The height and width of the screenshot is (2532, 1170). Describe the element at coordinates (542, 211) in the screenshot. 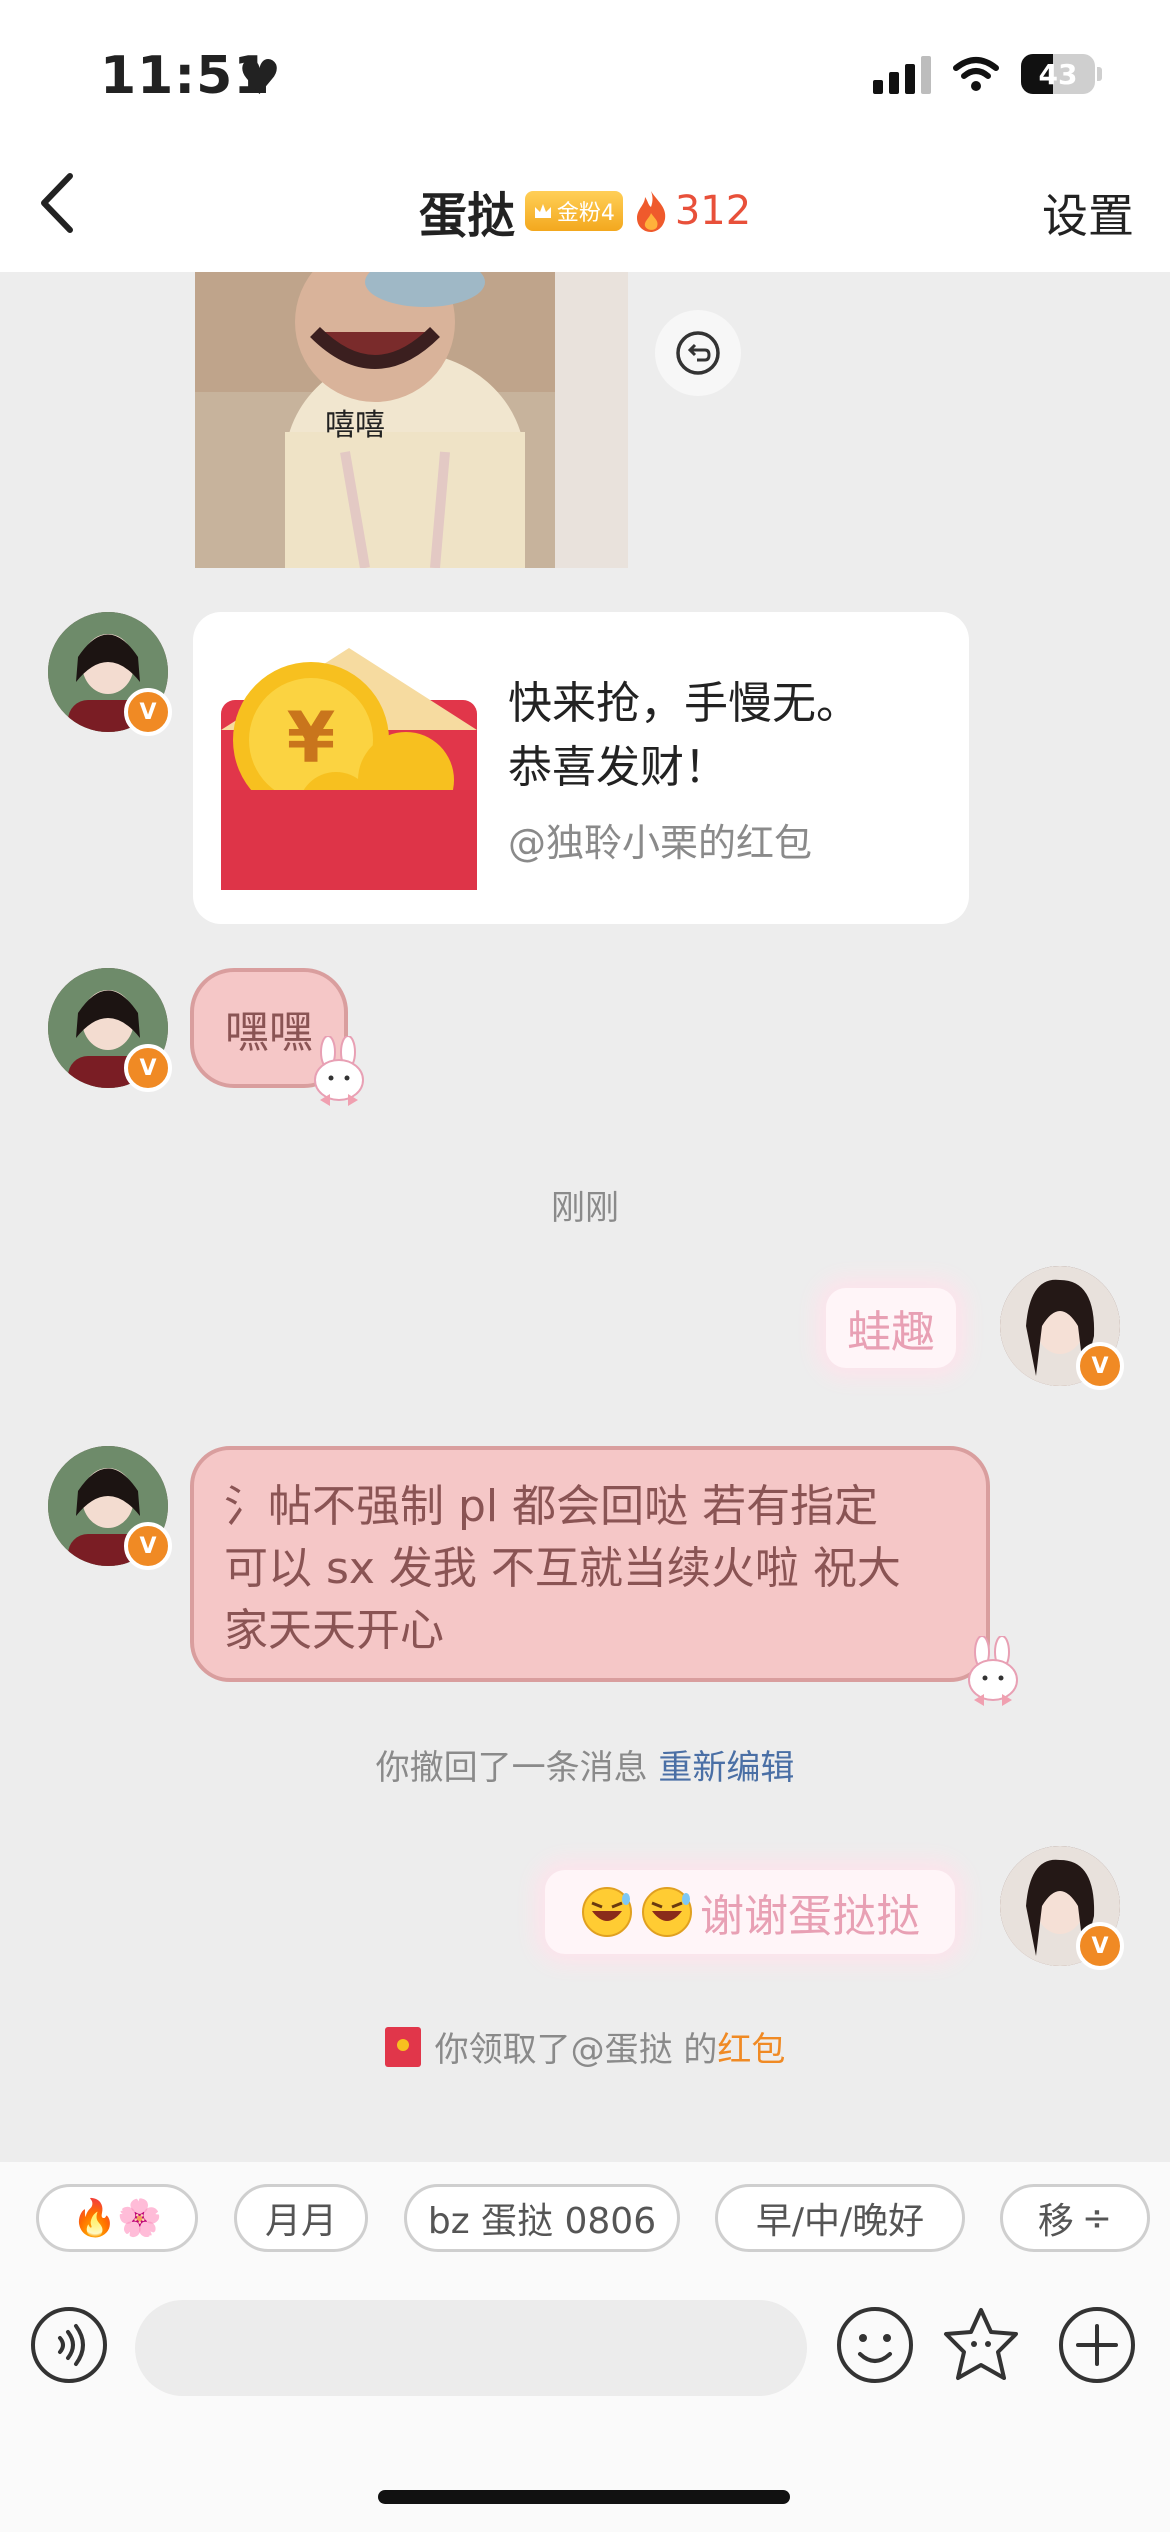

I see `crown-icon` at that location.